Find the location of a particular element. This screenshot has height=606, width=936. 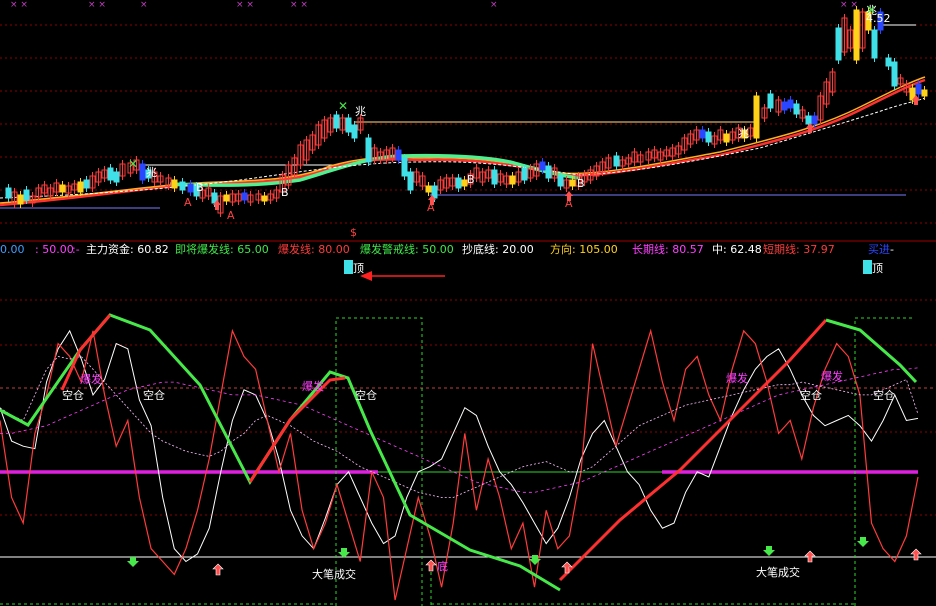

up-arrows-top is located at coordinates (566, 152).